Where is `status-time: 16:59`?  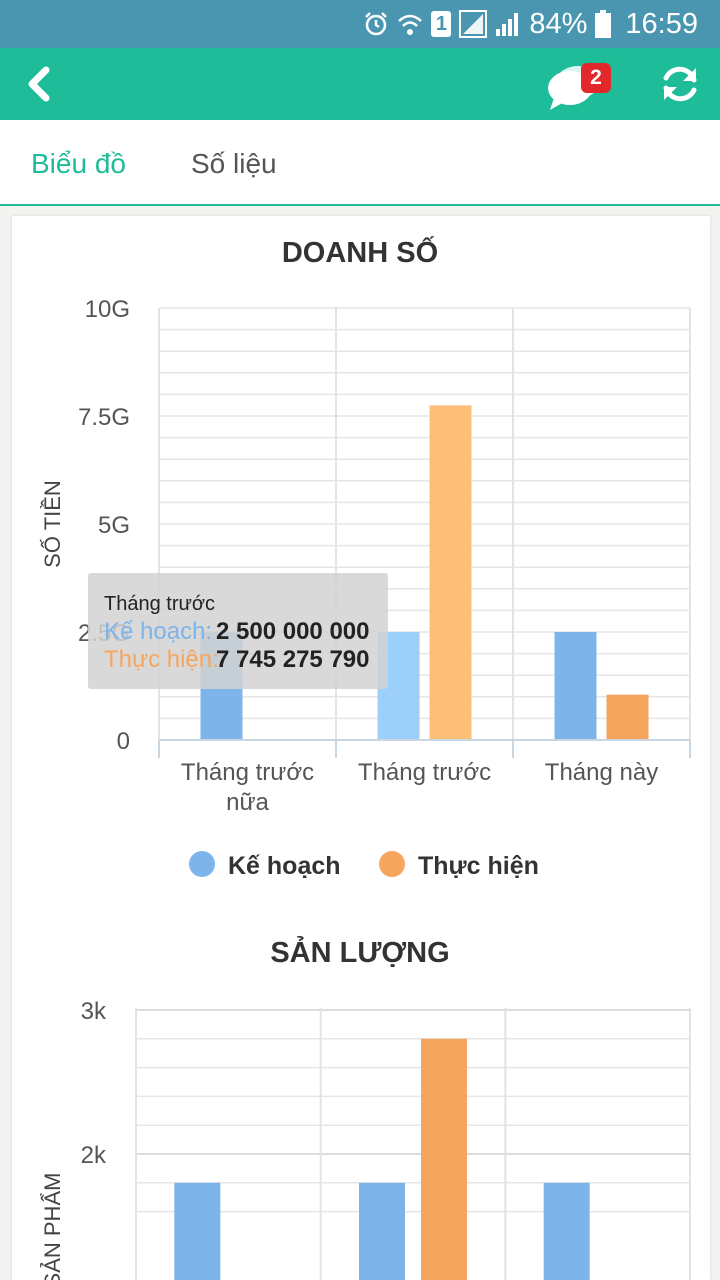
status-time: 16:59 is located at coordinates (661, 23).